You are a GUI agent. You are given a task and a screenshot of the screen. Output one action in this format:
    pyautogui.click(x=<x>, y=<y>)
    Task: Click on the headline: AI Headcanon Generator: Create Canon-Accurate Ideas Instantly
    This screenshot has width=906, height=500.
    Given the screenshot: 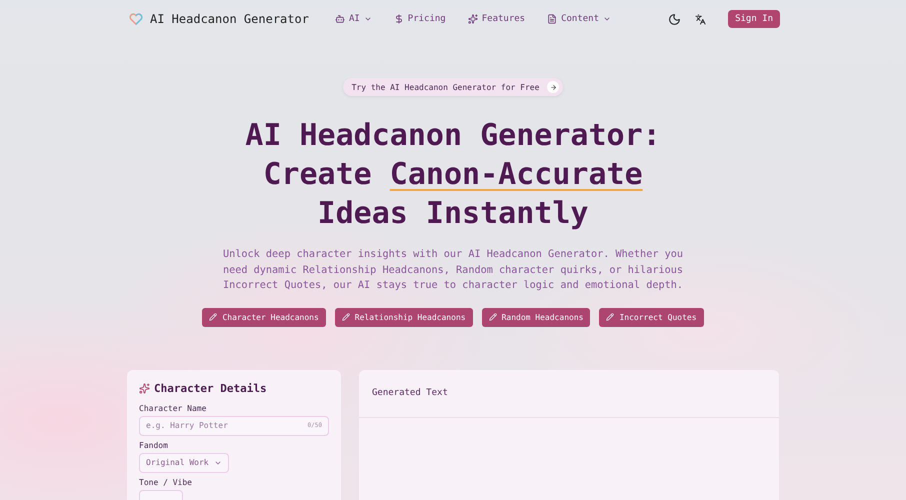 What is the action you would take?
    pyautogui.click(x=453, y=175)
    